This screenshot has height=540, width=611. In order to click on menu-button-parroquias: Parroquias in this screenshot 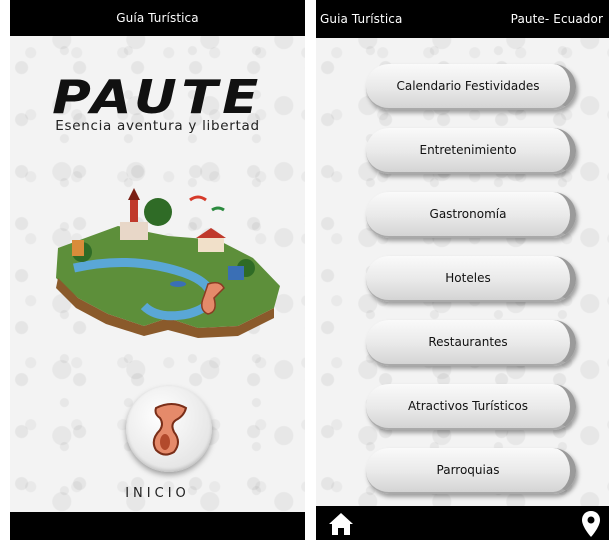, I will do `click(471, 471)`.